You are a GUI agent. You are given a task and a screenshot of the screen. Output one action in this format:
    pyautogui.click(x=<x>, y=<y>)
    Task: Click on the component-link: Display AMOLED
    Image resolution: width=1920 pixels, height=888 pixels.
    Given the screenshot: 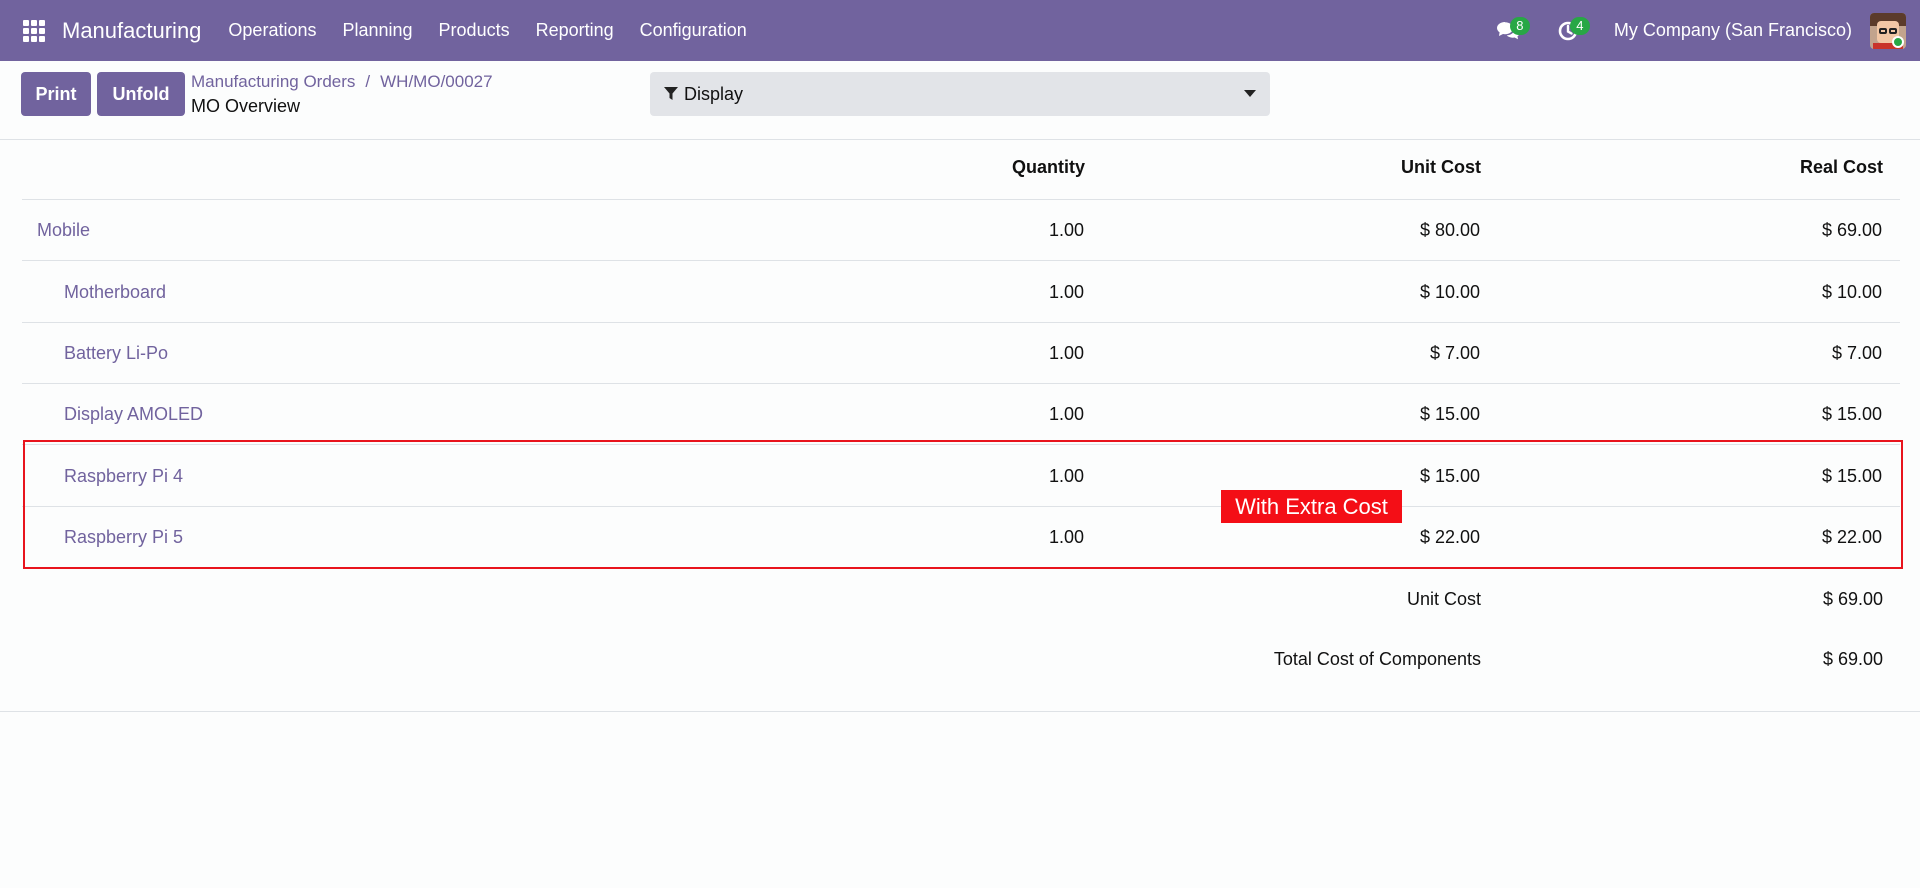 What is the action you would take?
    pyautogui.click(x=133, y=414)
    